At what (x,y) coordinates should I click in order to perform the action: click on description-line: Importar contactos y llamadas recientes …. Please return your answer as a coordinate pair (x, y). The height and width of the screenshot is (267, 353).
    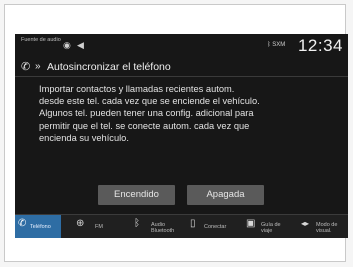
    Looking at the image, I should click on (137, 89).